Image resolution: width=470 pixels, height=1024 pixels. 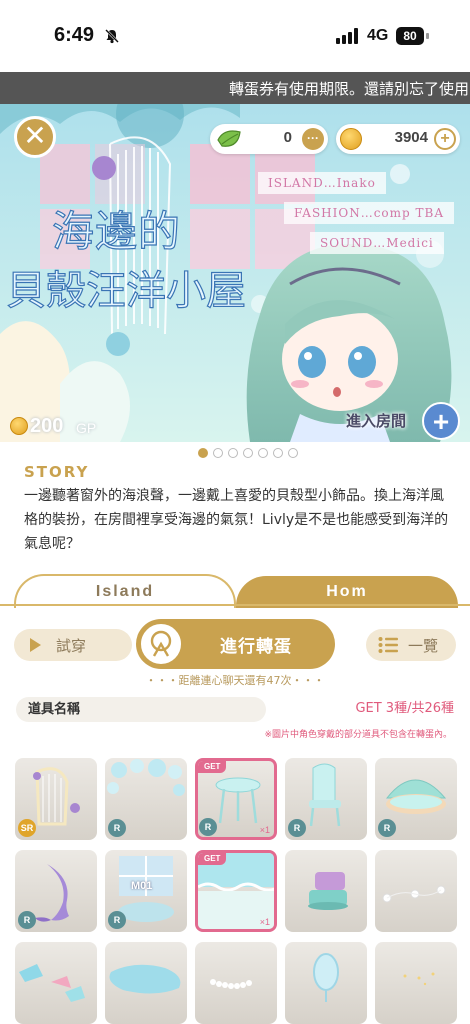 I want to click on item-cell-seaglass-pieces, so click(x=56, y=983).